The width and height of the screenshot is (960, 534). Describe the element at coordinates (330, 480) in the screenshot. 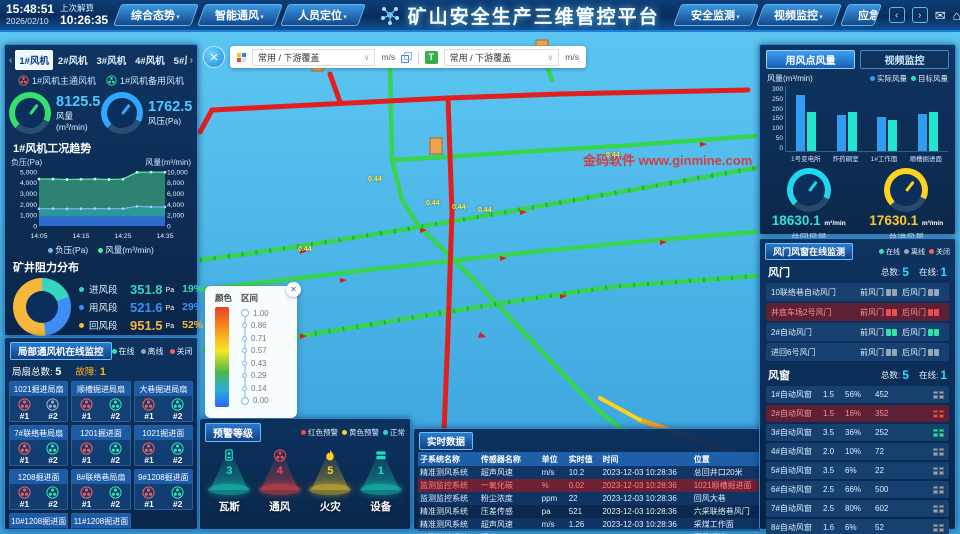

I see `warning-item-火灾: 5 火灾` at that location.